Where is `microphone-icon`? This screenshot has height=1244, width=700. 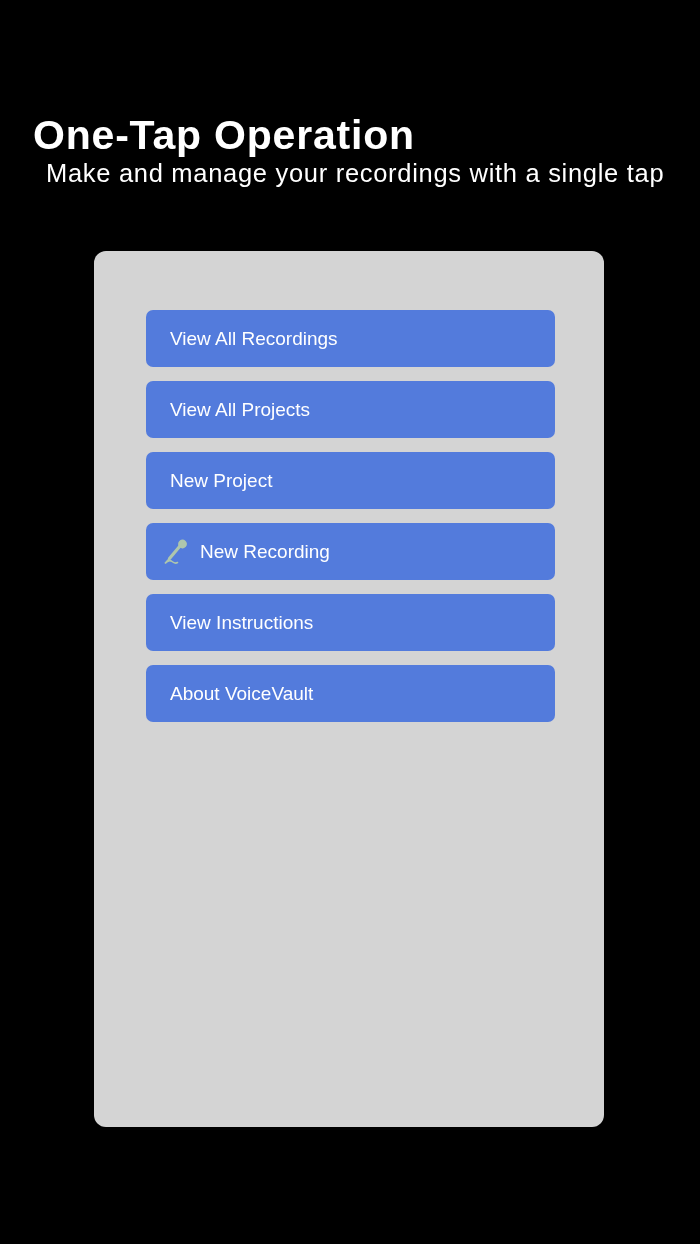
microphone-icon is located at coordinates (176, 551).